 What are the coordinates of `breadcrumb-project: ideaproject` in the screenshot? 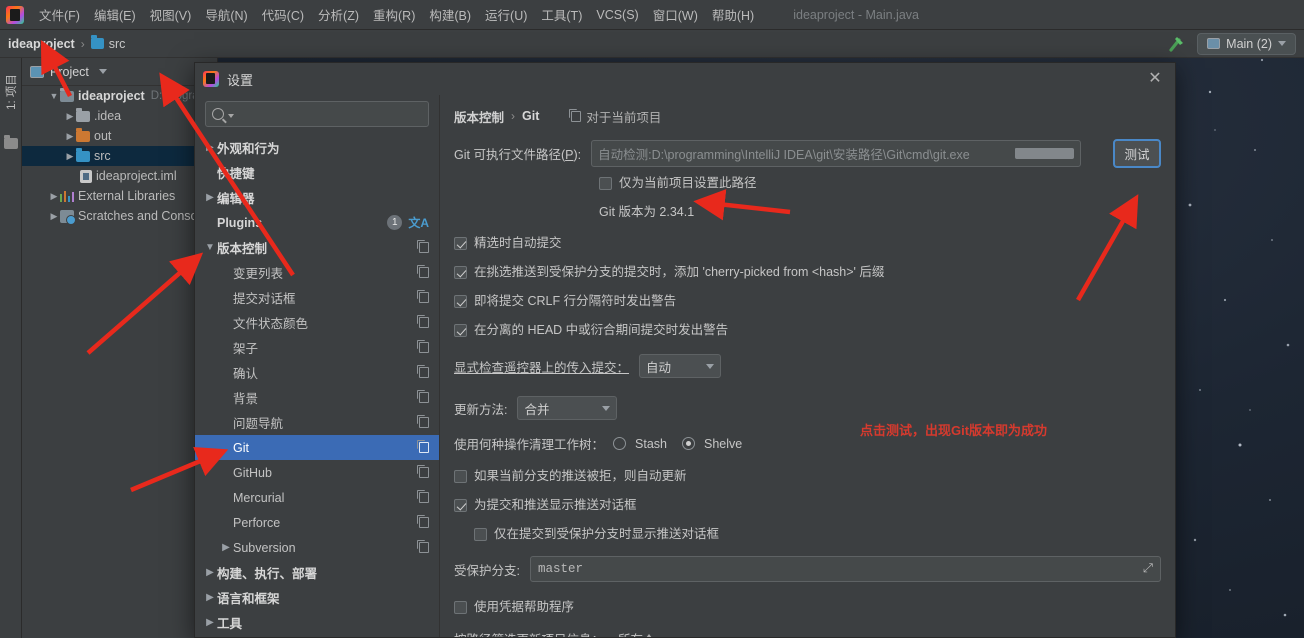 It's located at (41, 44).